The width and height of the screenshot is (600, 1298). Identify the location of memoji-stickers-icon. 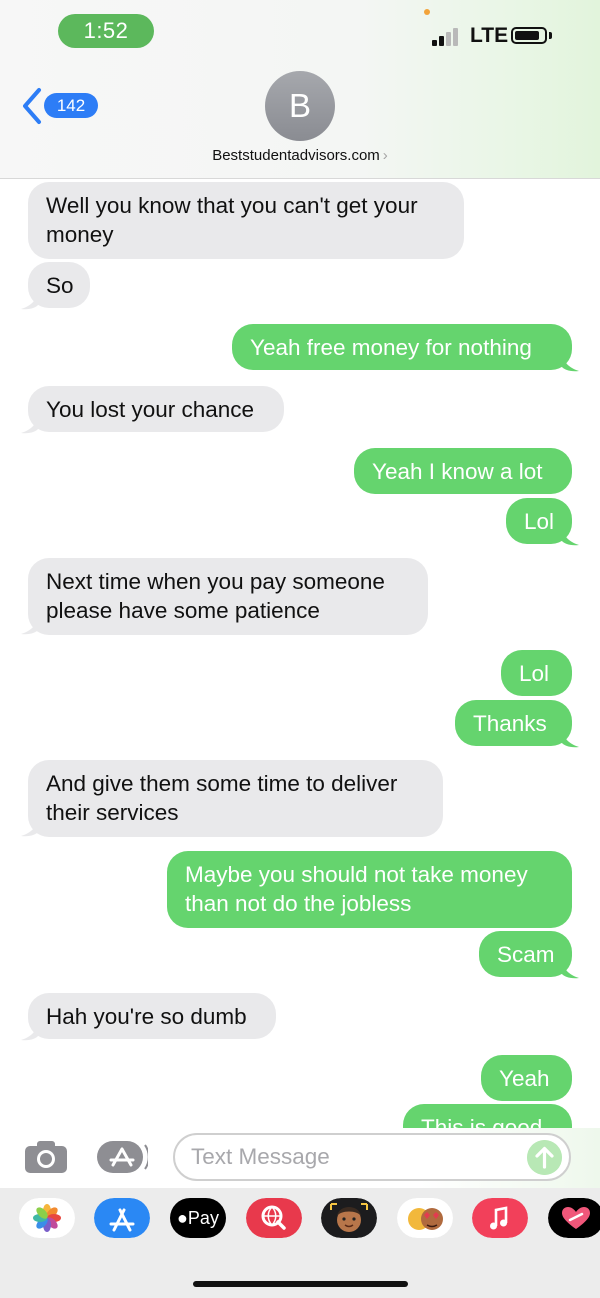
(349, 1218).